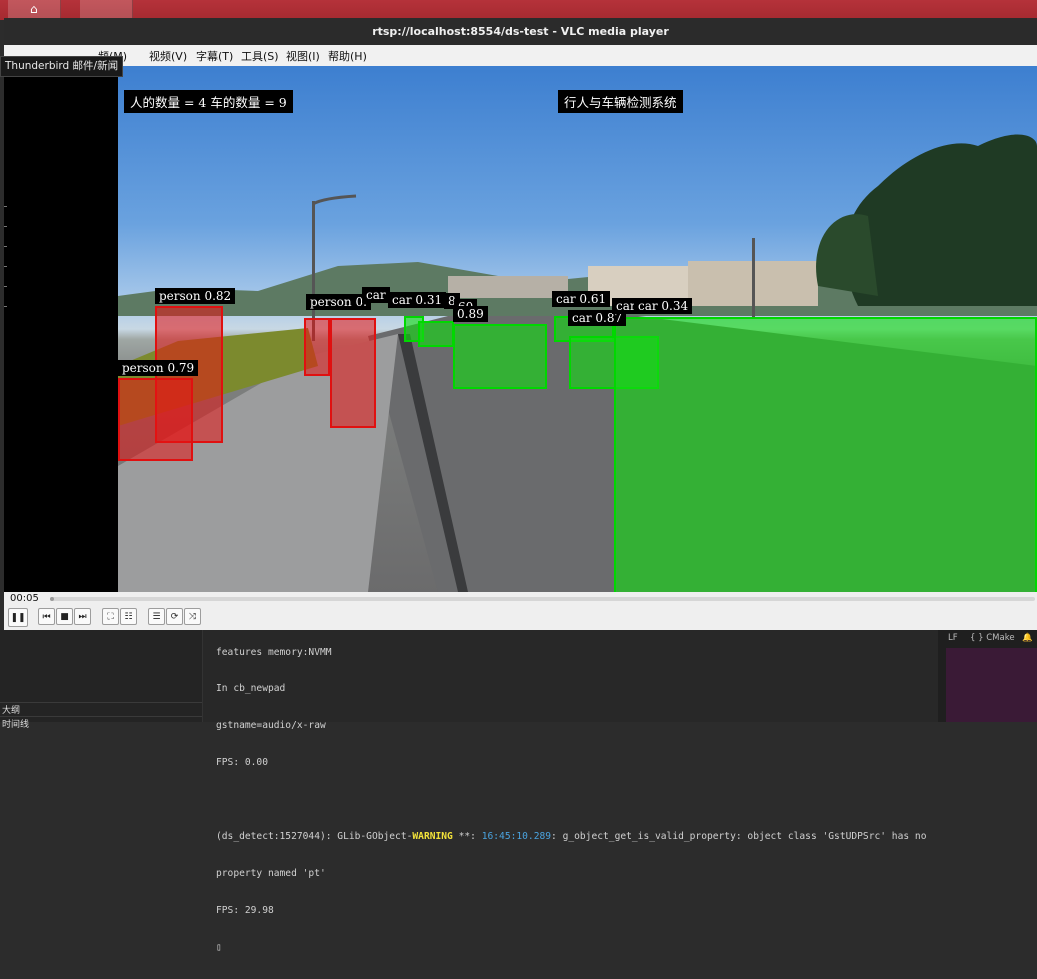 The height and width of the screenshot is (979, 1037). Describe the element at coordinates (24, 598) in the screenshot. I see `elapsed-time: 00:05` at that location.